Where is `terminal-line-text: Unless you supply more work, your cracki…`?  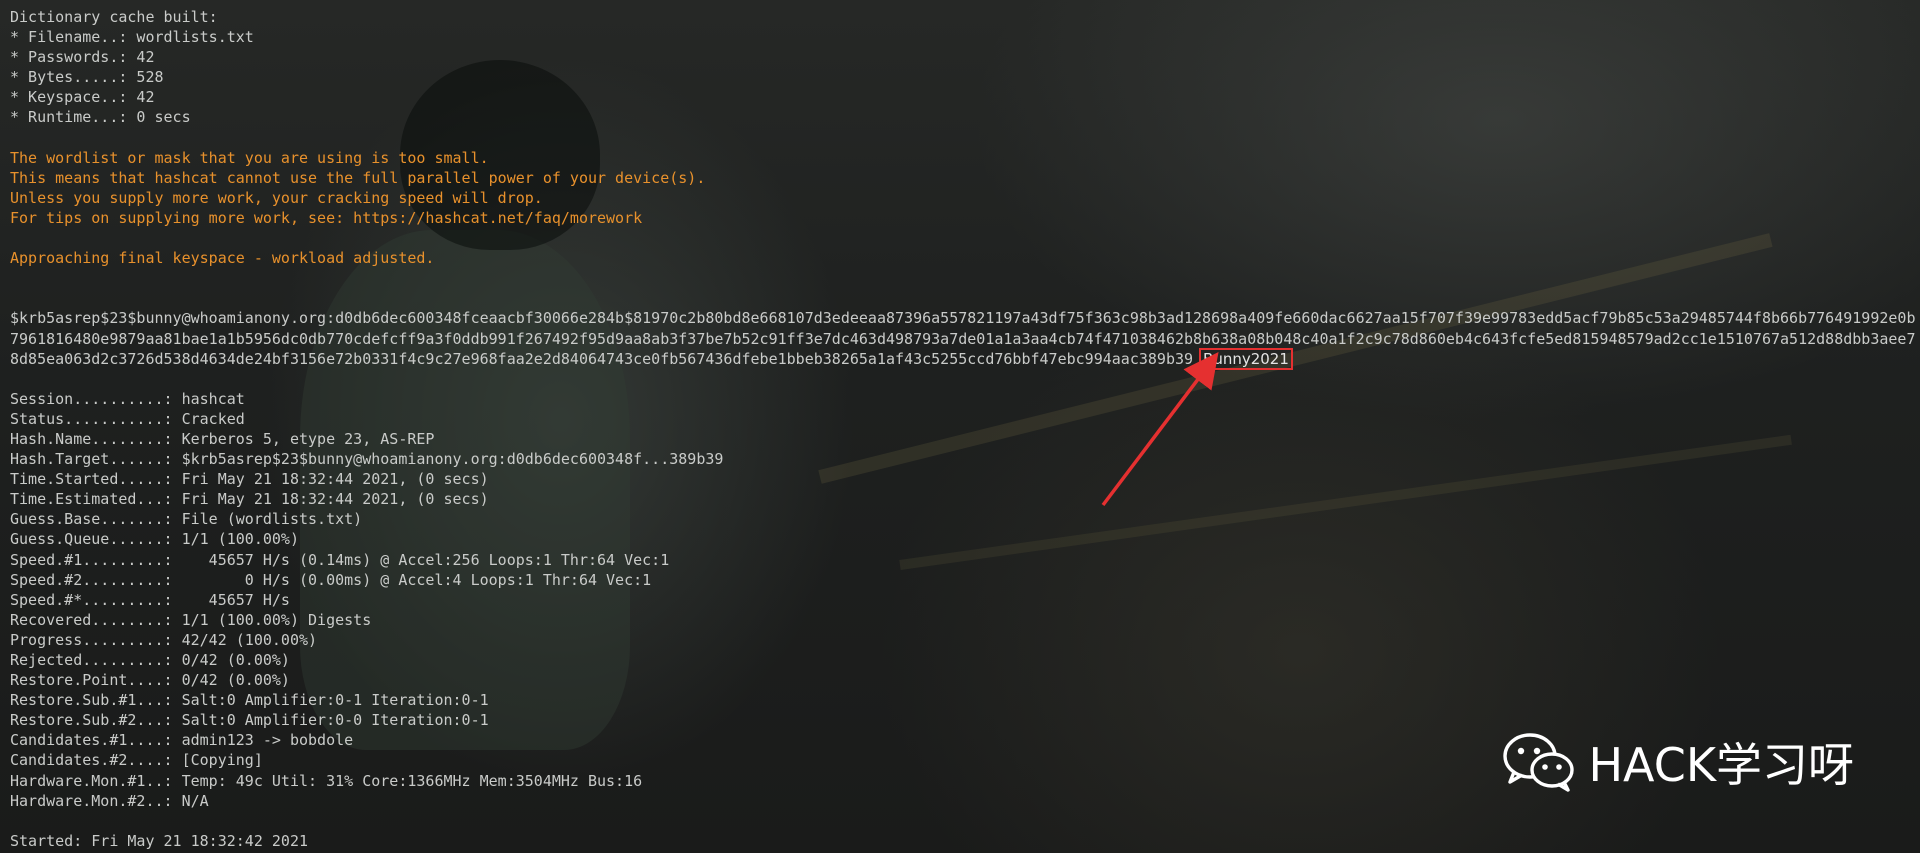 terminal-line-text: Unless you supply more work, your cracki… is located at coordinates (276, 197).